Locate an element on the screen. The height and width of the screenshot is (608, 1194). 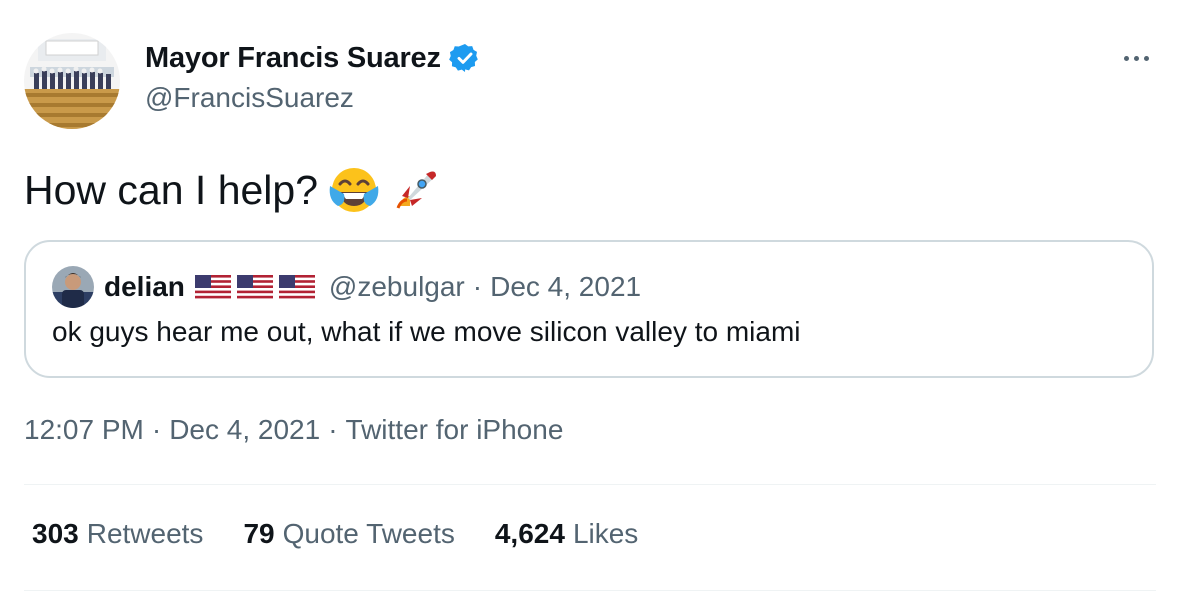
quoted-date: Dec 4, 2021 is located at coordinates (566, 286).